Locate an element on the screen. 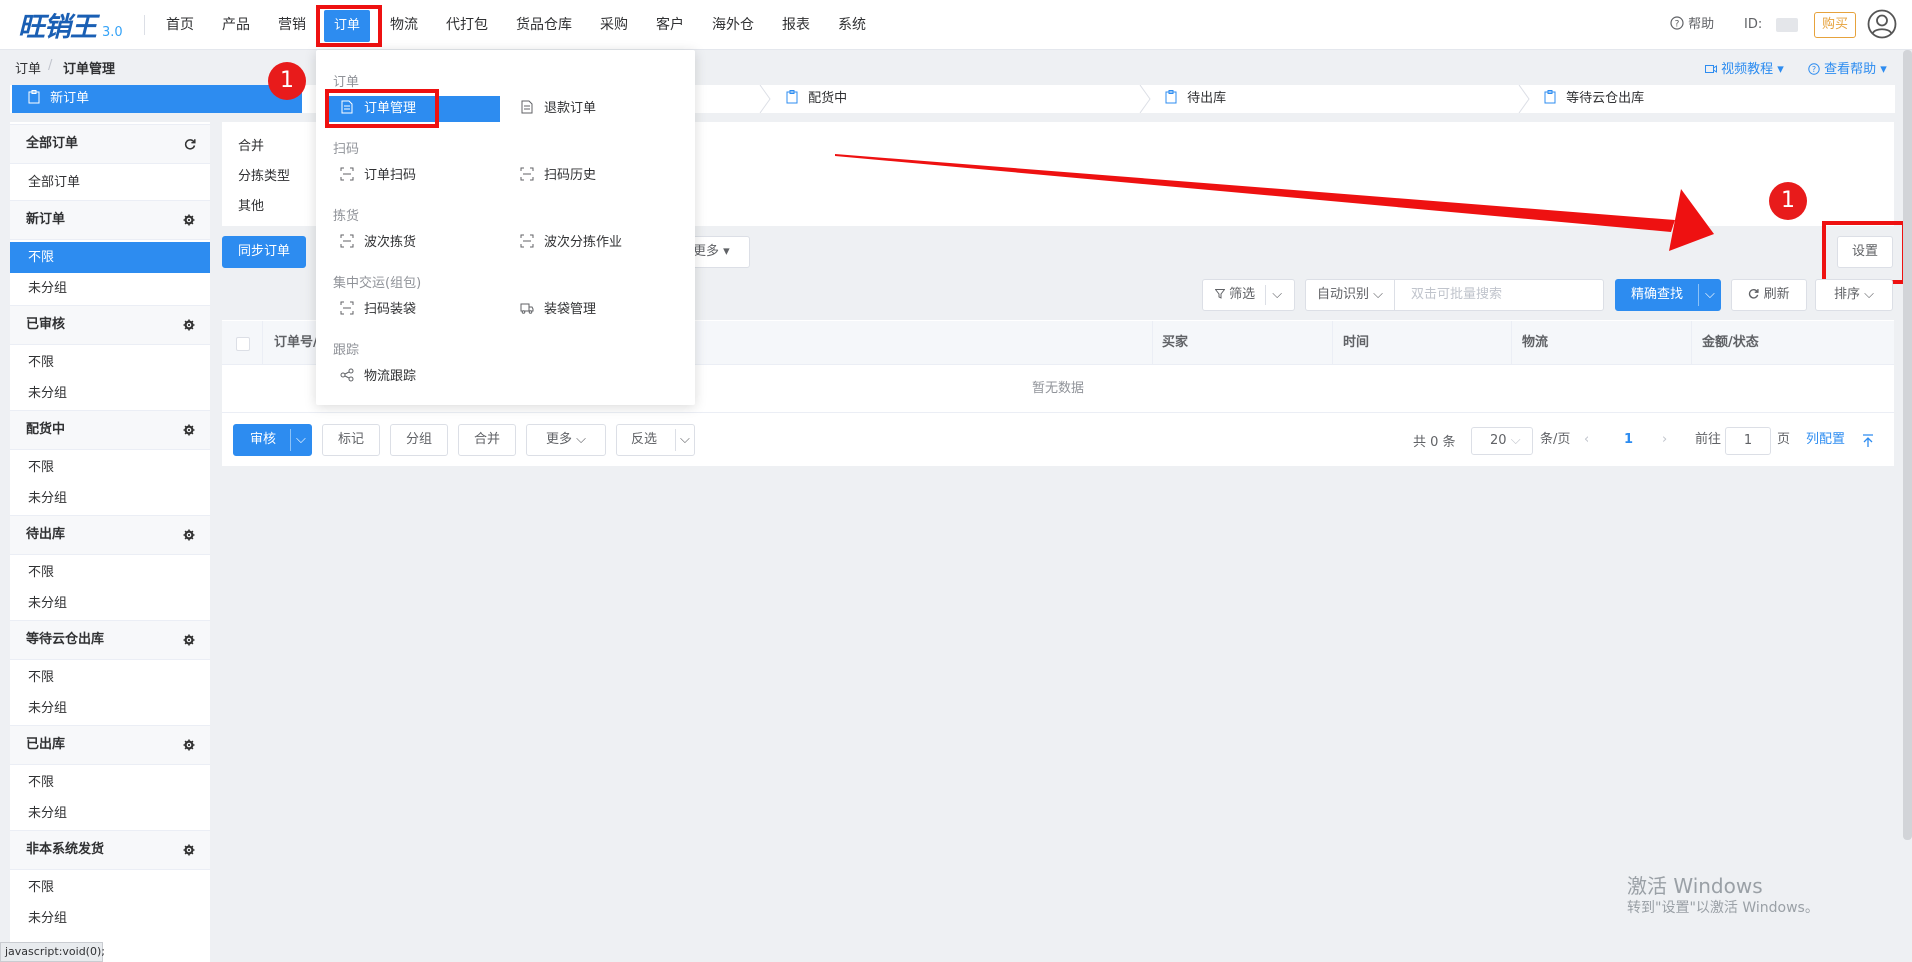  pagination-total: 共 0 条 is located at coordinates (1434, 442).